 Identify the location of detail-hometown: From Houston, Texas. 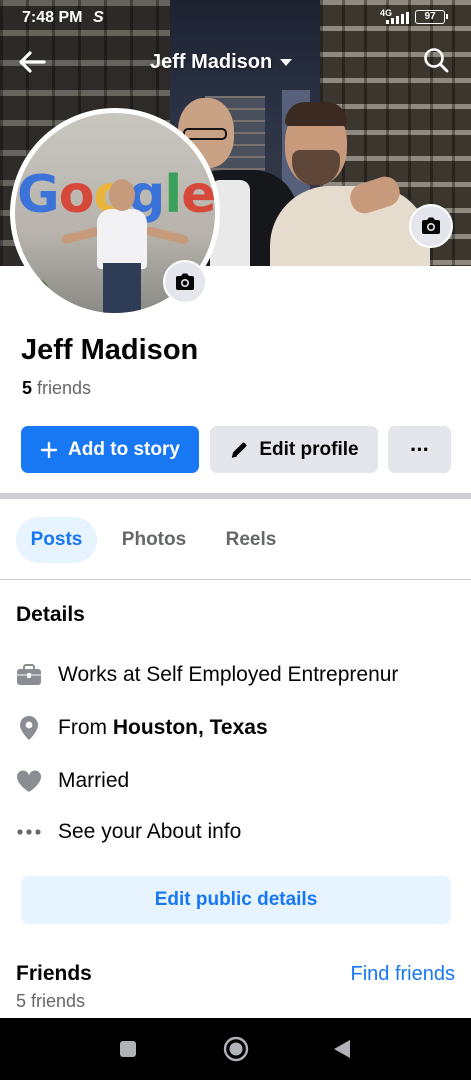
(142, 728).